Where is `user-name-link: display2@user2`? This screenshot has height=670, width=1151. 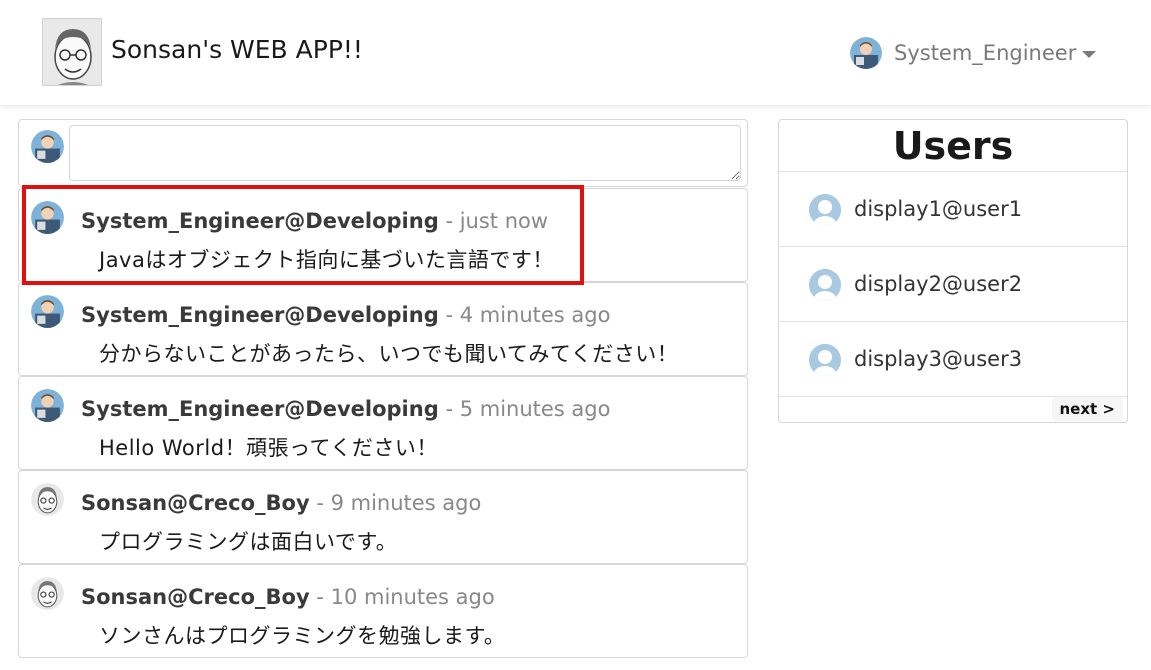 user-name-link: display2@user2 is located at coordinates (938, 284).